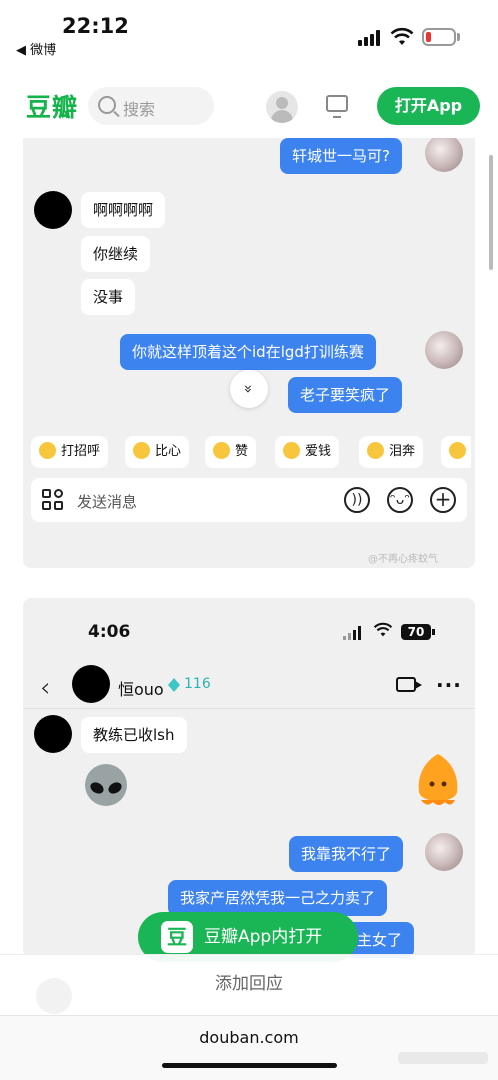 This screenshot has height=1080, width=498. Describe the element at coordinates (449, 685) in the screenshot. I see `more-options-icon: ···` at that location.